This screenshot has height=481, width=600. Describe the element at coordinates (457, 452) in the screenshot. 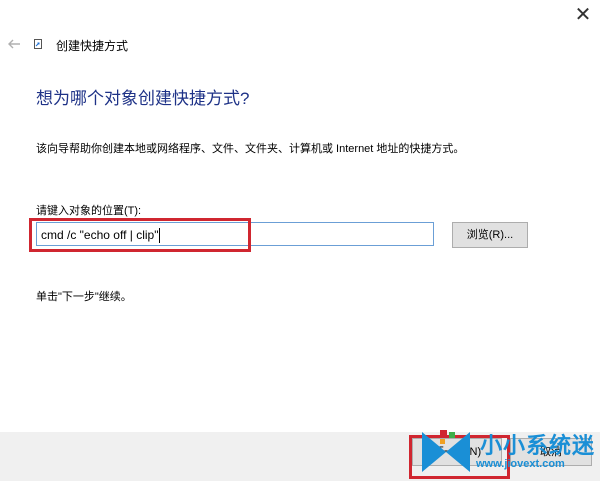

I see `next-button: 下一步(N)` at that location.